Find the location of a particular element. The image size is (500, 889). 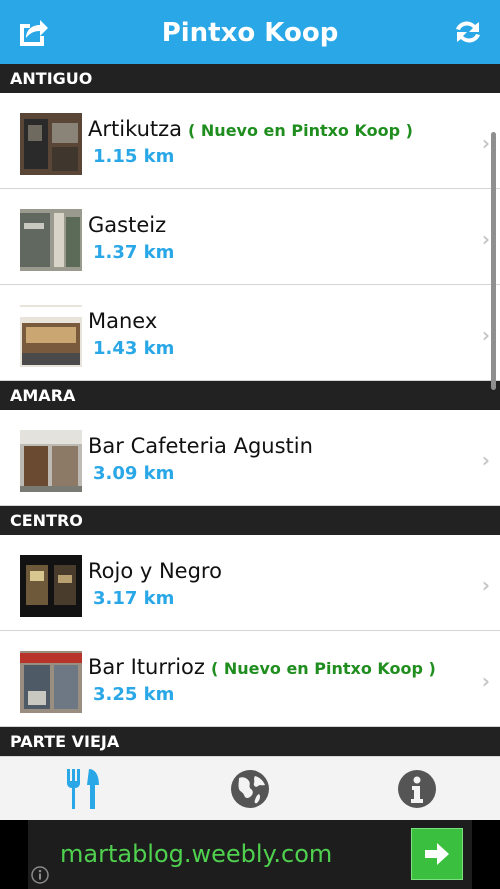

arrow-right-icon is located at coordinates (437, 854).